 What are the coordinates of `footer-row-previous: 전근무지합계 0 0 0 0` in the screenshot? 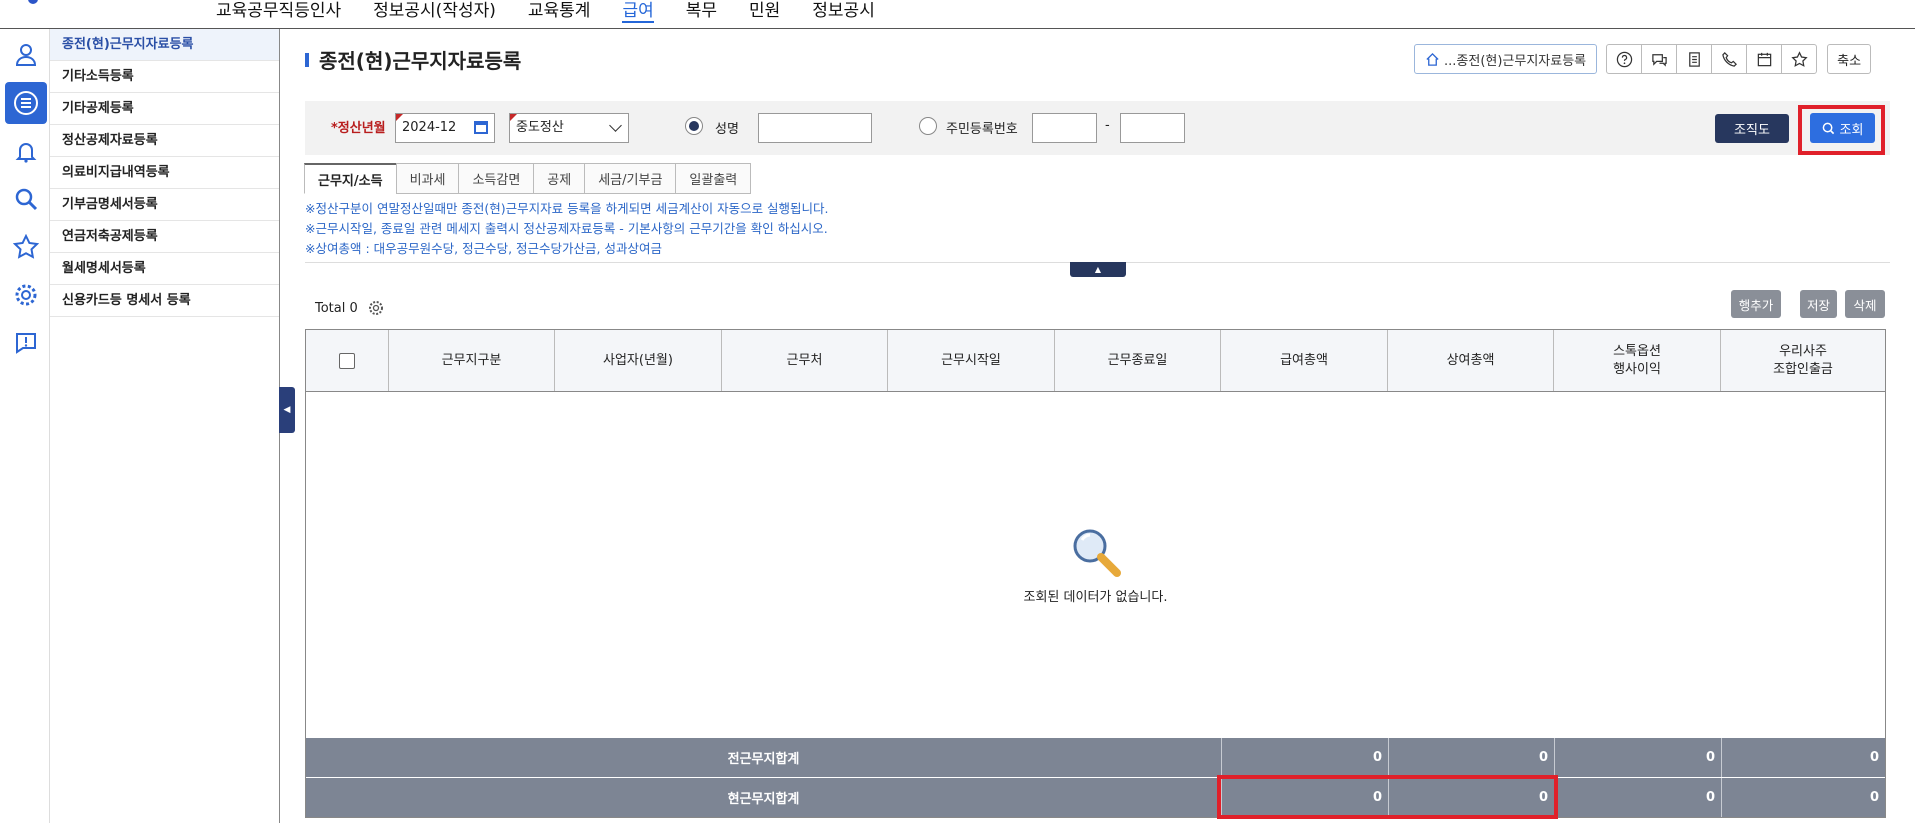 It's located at (1095, 757).